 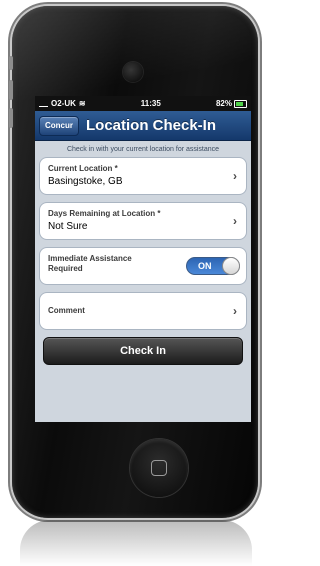 What do you see at coordinates (231, 266) in the screenshot?
I see `toggle-knob` at bounding box center [231, 266].